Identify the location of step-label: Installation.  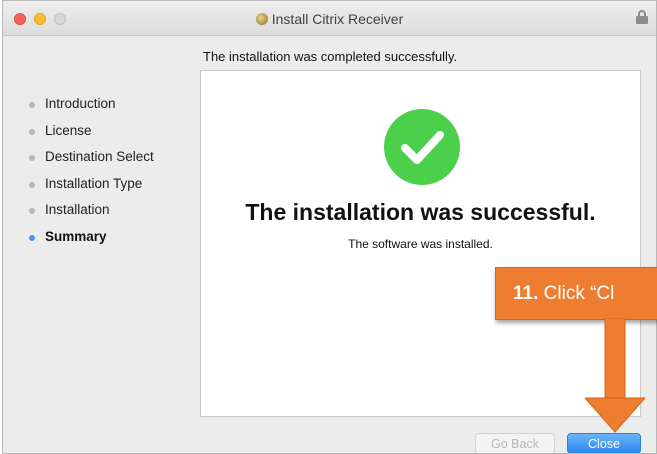
(77, 209).